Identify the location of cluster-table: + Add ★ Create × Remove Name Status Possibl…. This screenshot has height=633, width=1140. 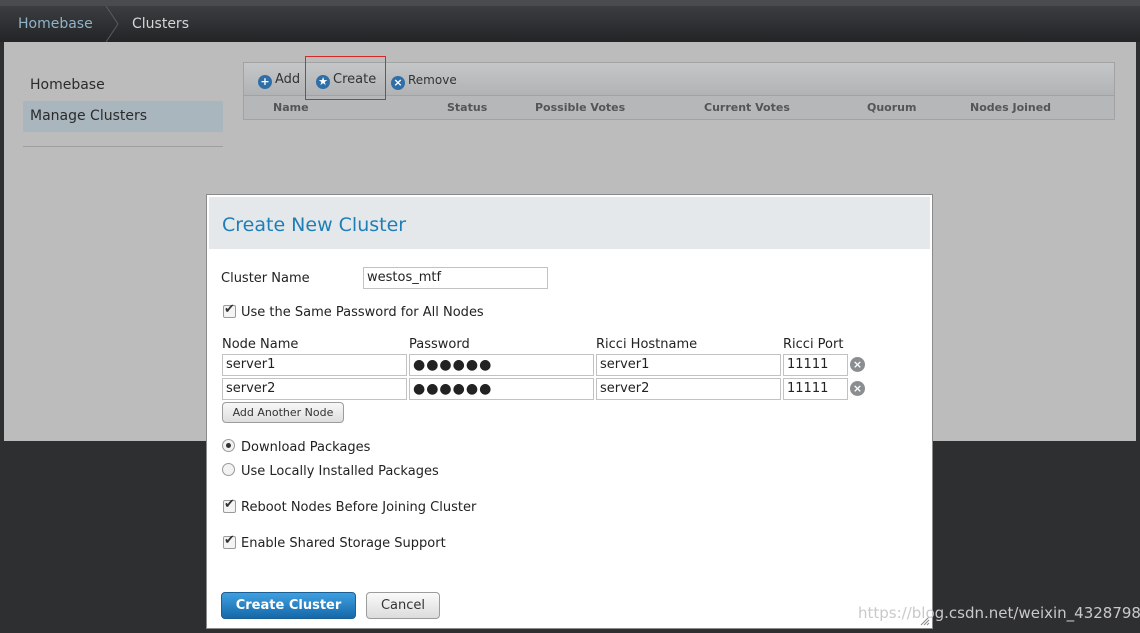
(679, 88).